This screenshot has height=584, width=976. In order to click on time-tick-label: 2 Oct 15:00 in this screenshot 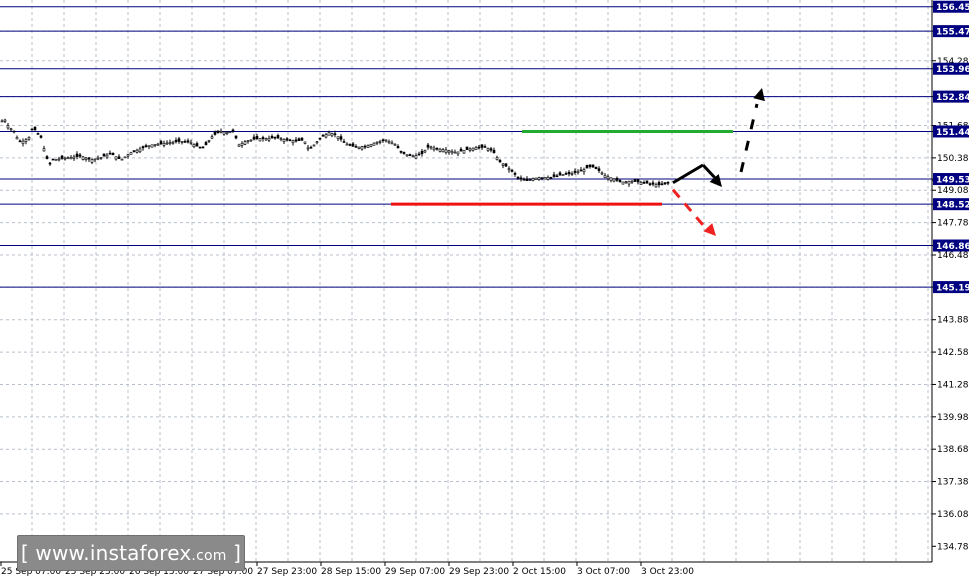, I will do `click(539, 572)`.